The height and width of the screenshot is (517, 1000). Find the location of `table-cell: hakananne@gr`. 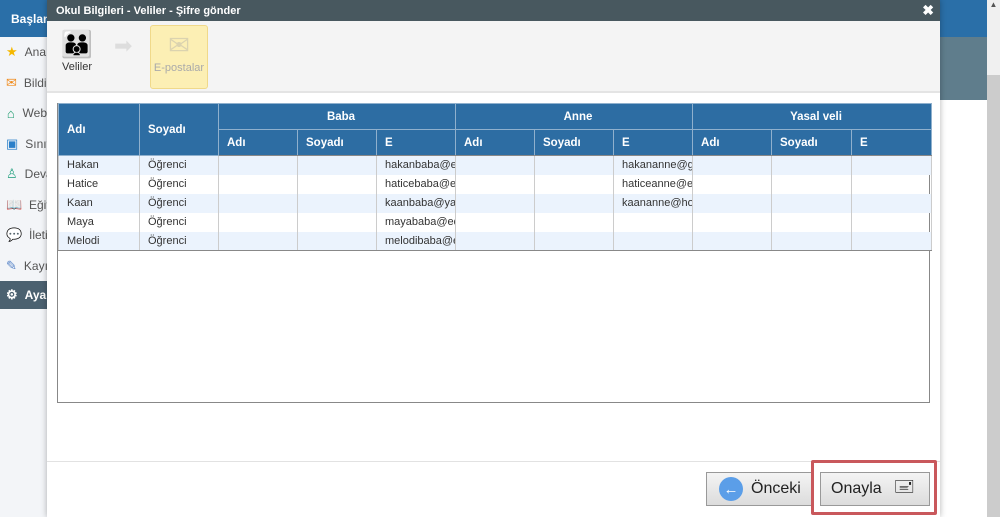

table-cell: hakananne@gr is located at coordinates (653, 165).